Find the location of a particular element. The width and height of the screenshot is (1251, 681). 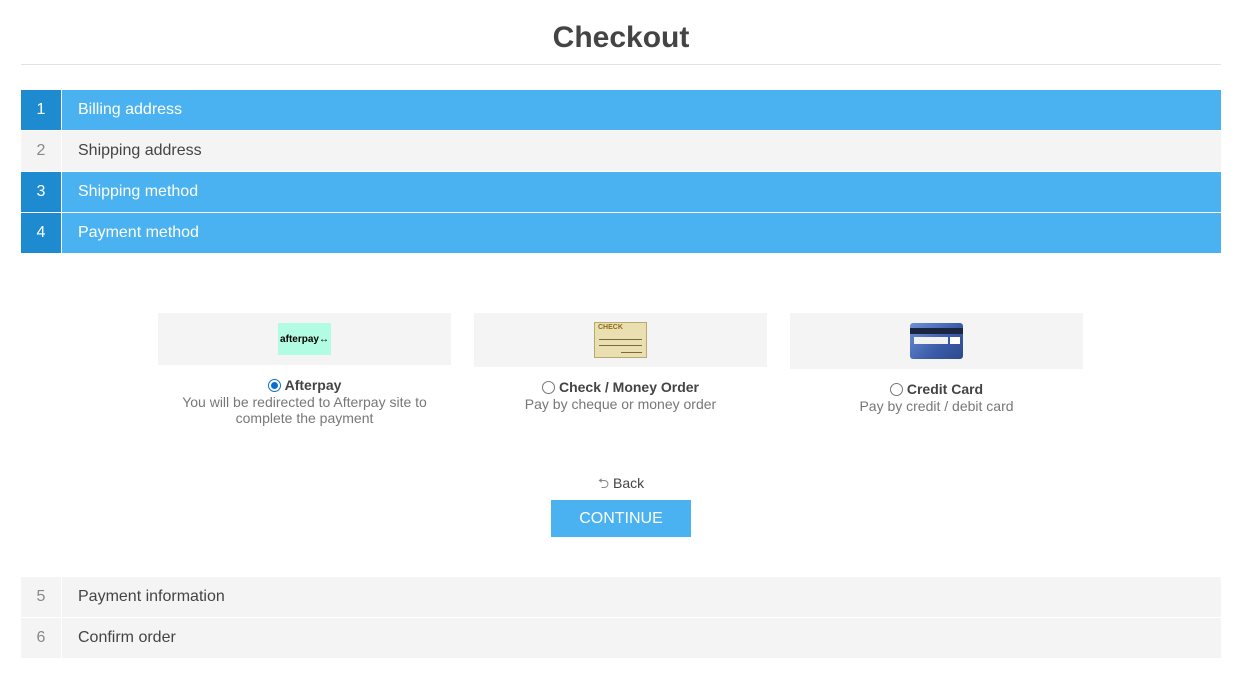

check-money-order-radio is located at coordinates (548, 387).